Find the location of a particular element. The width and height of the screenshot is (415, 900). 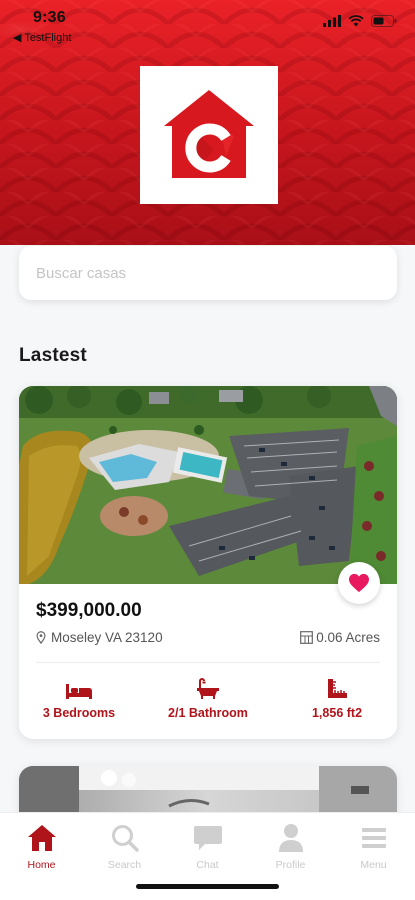

tab-profile: Profile is located at coordinates (290, 846).